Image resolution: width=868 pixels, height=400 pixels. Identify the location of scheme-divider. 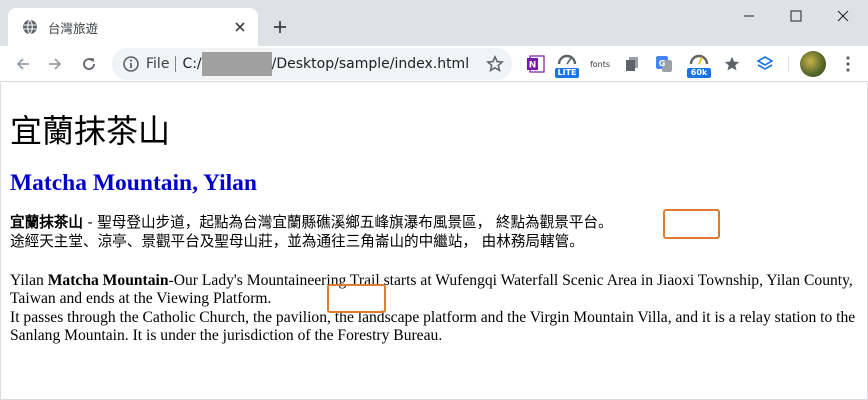
(176, 64).